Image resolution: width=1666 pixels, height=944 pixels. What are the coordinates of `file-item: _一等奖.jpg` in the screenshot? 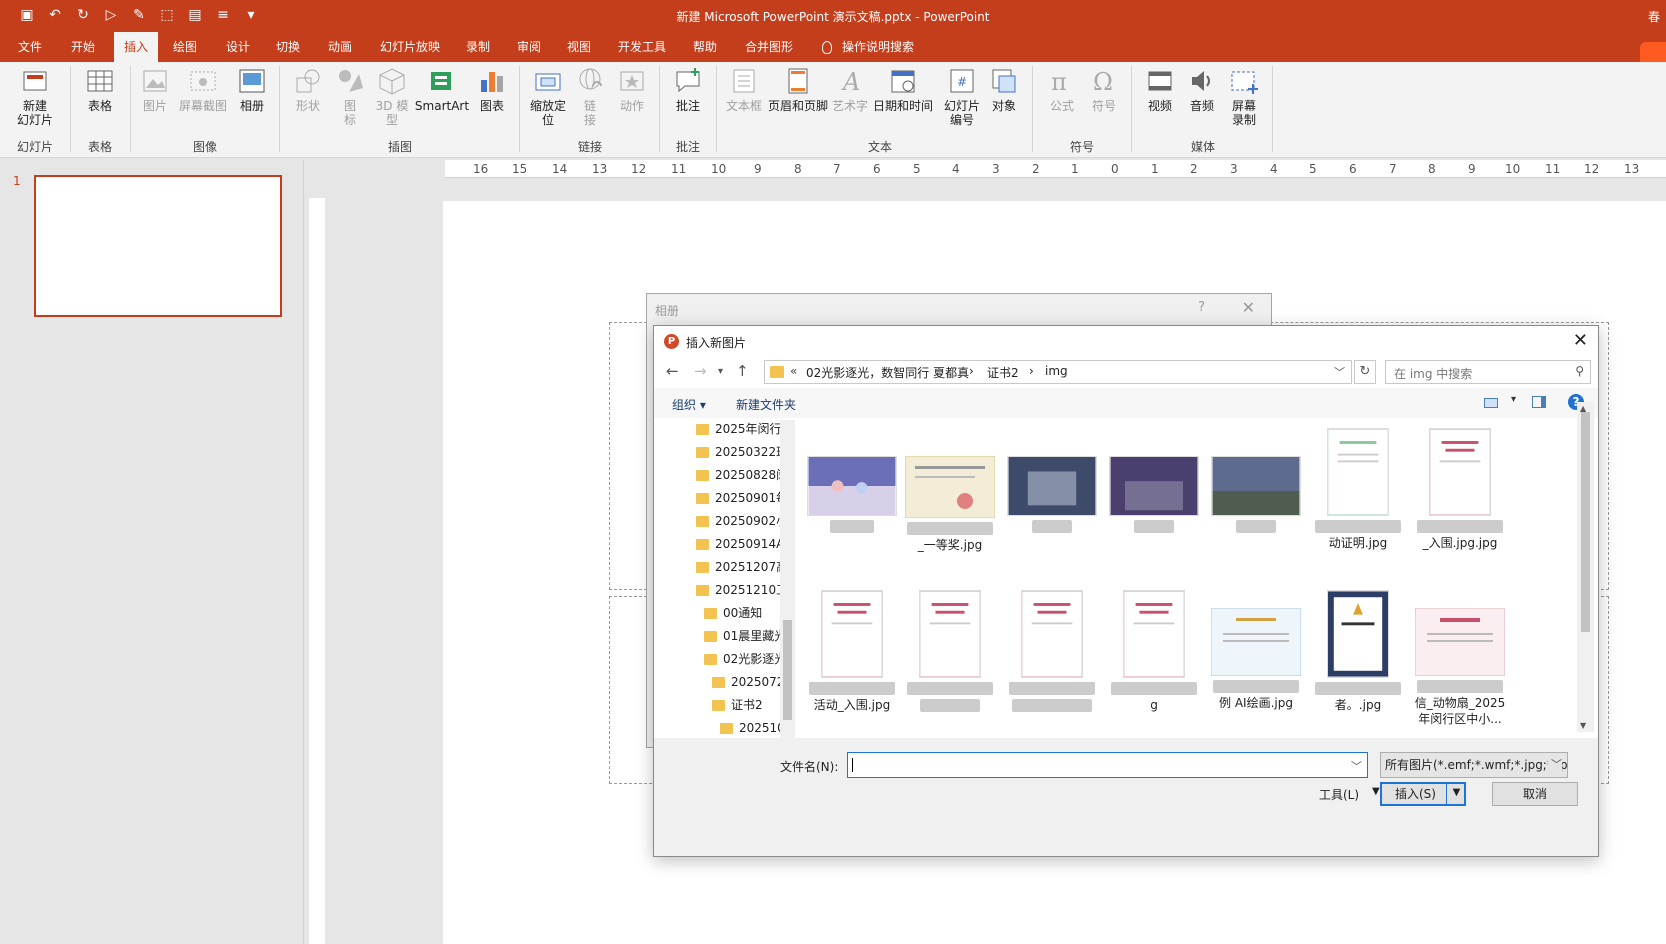 It's located at (950, 504).